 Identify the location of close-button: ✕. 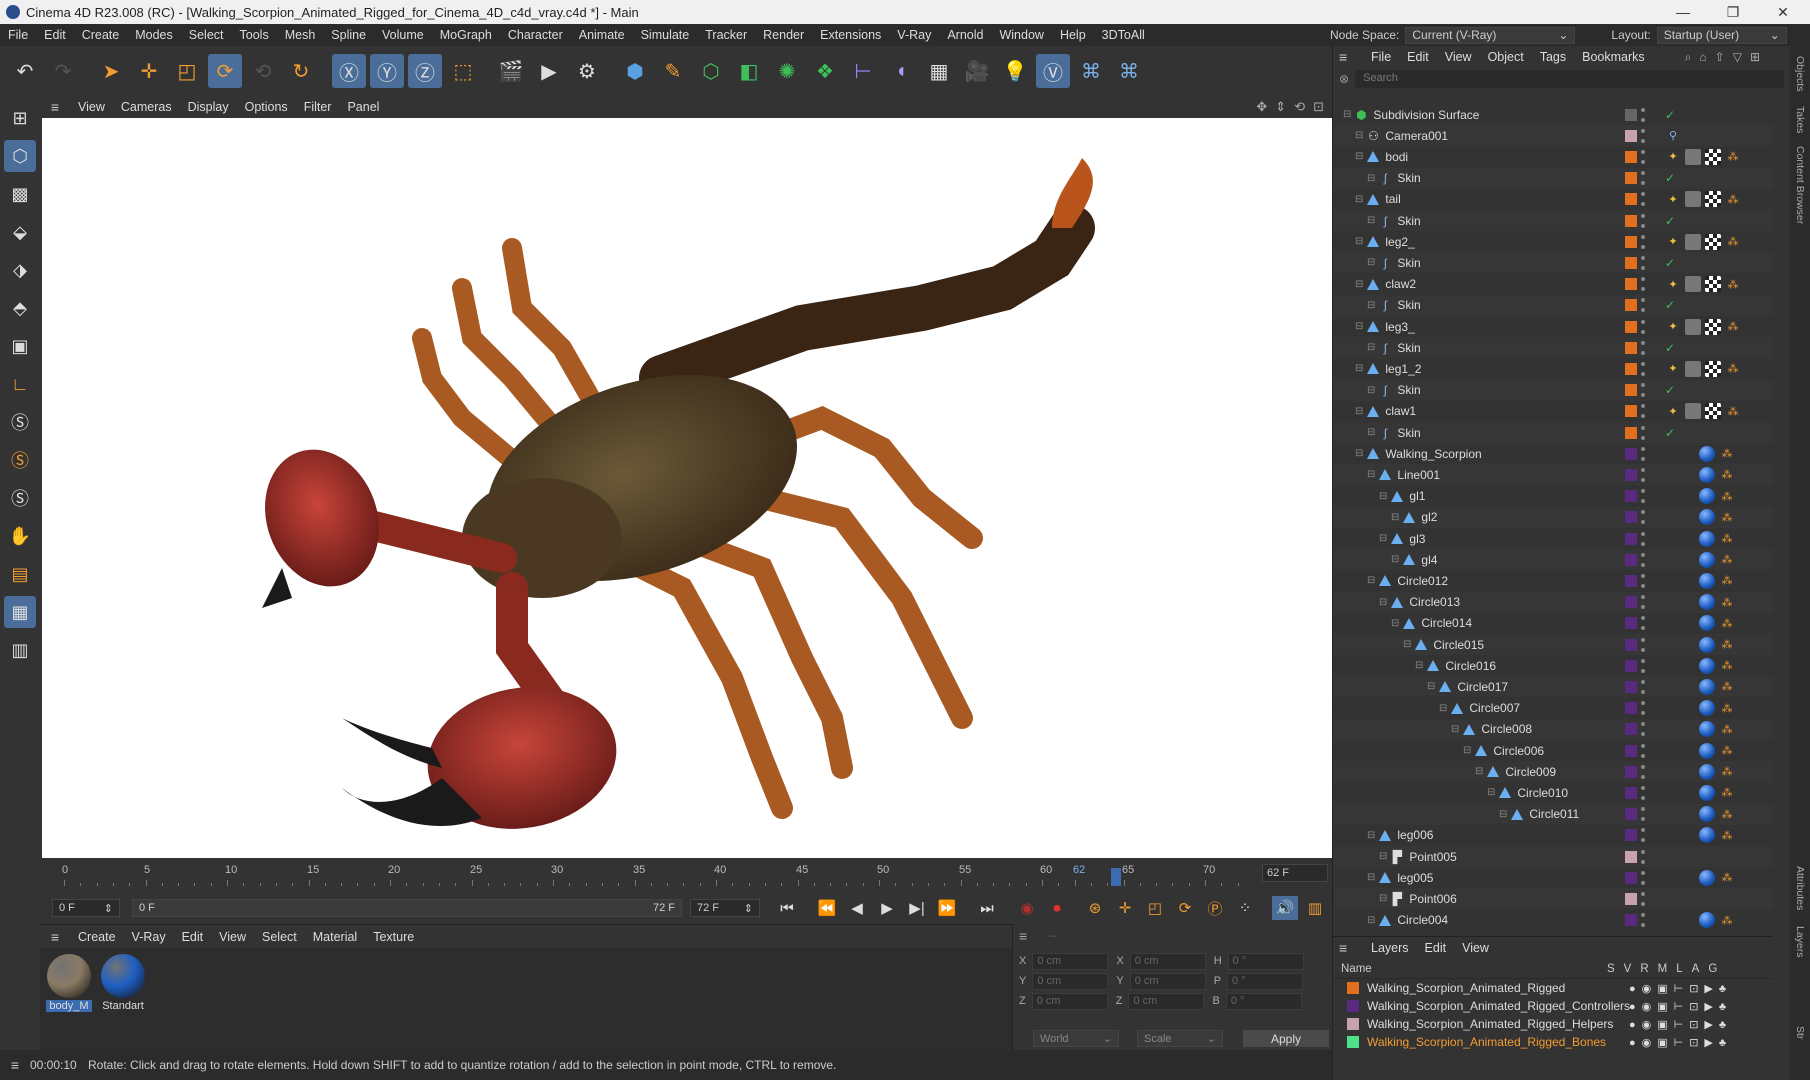
(1783, 12).